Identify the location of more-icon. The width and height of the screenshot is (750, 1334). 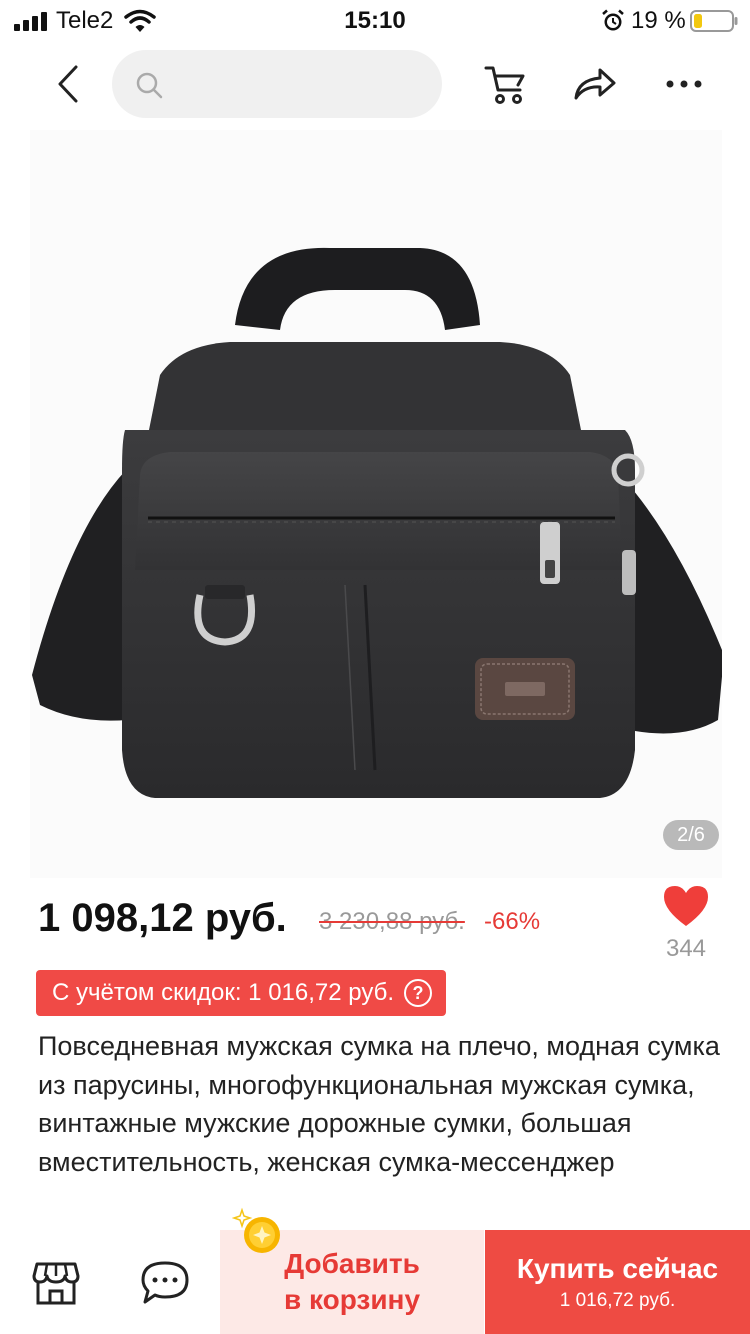
(684, 84).